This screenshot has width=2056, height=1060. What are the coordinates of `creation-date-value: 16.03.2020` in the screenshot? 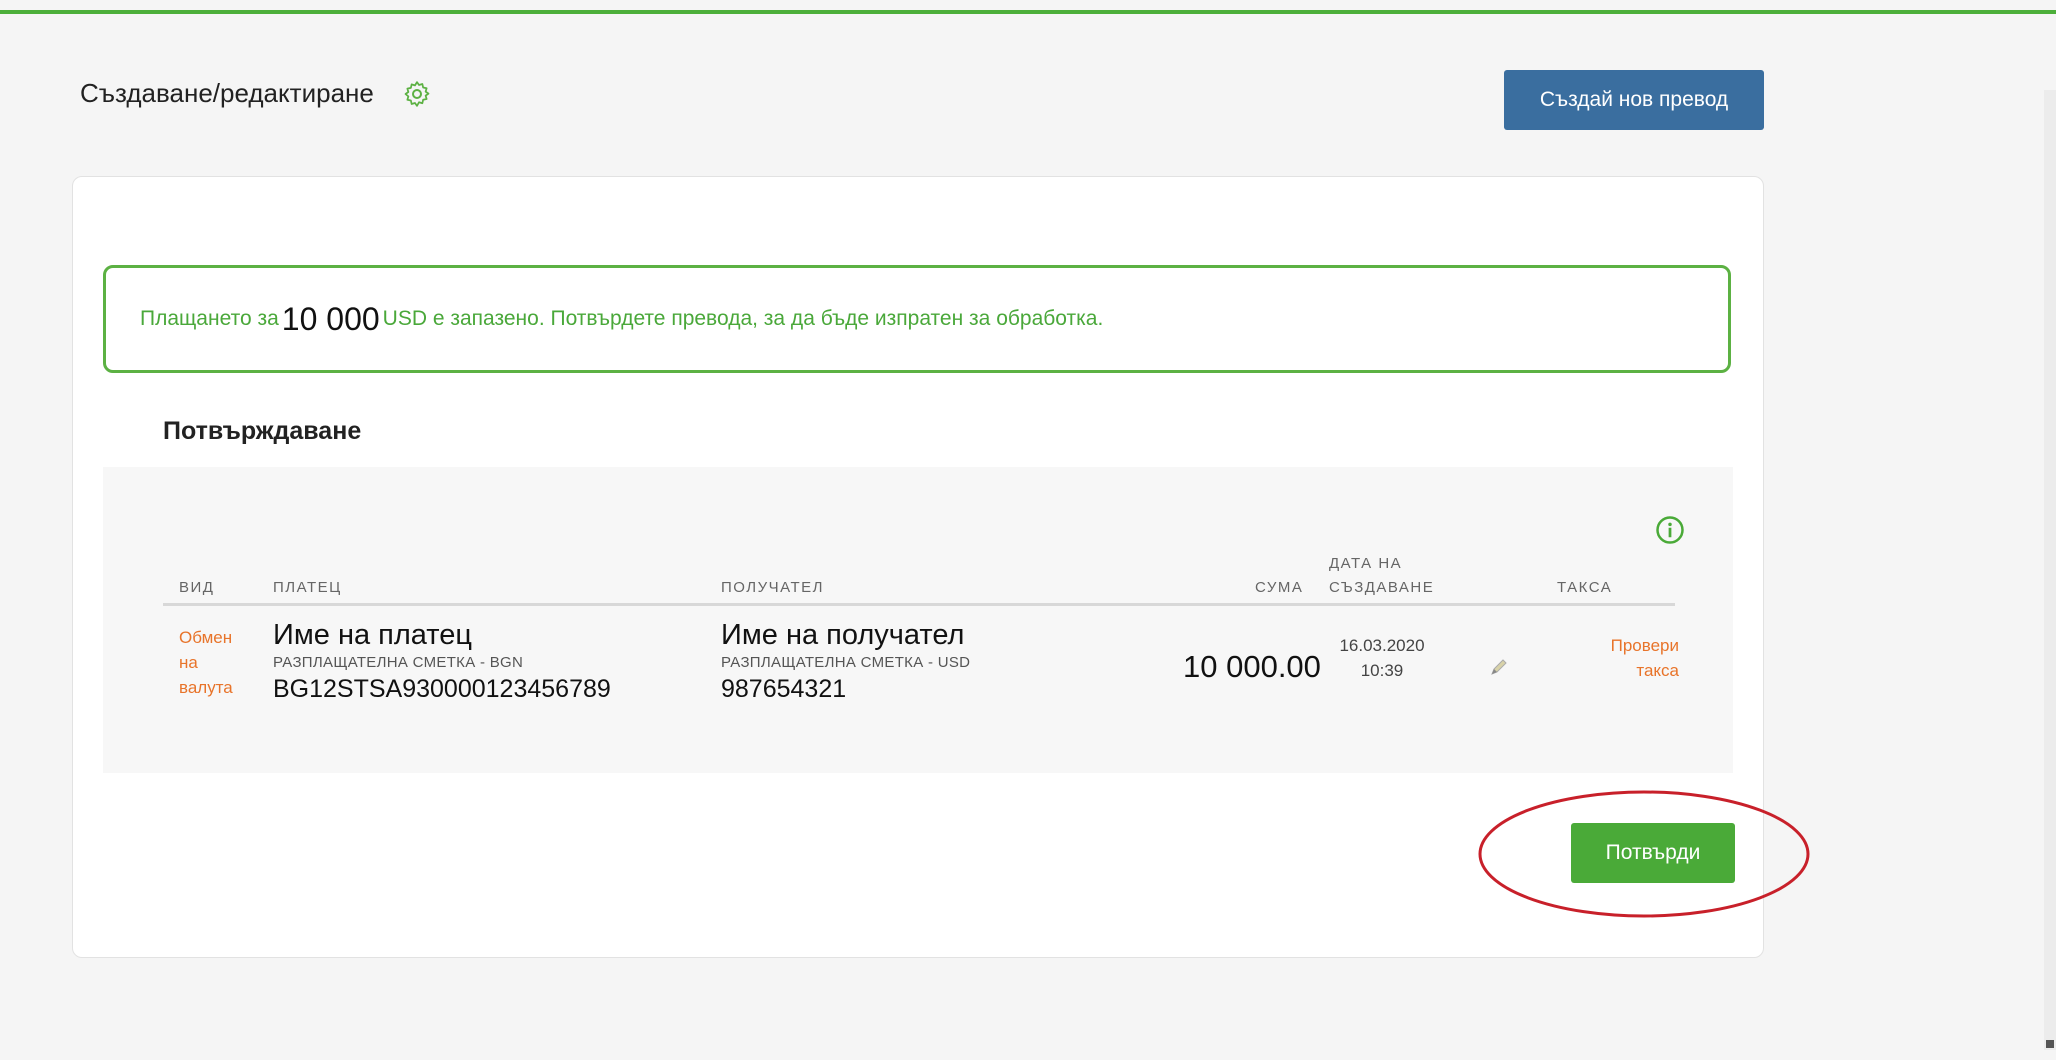 It's located at (1382, 645).